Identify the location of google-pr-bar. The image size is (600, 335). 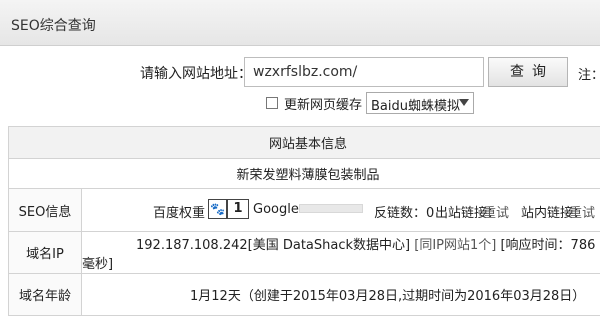
(331, 208).